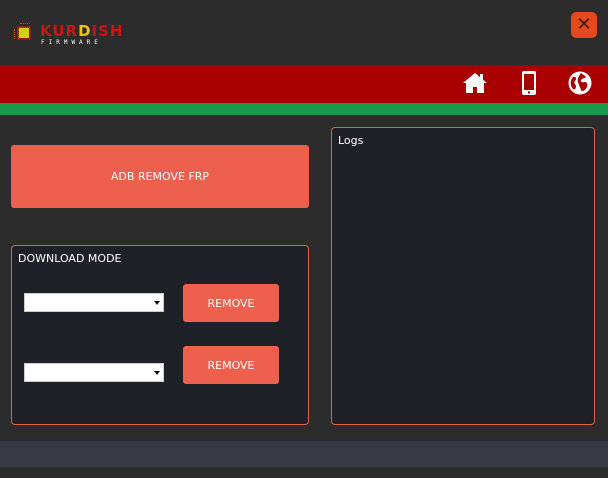 The width and height of the screenshot is (608, 478). I want to click on logo-text-part-1: KUR, so click(59, 31).